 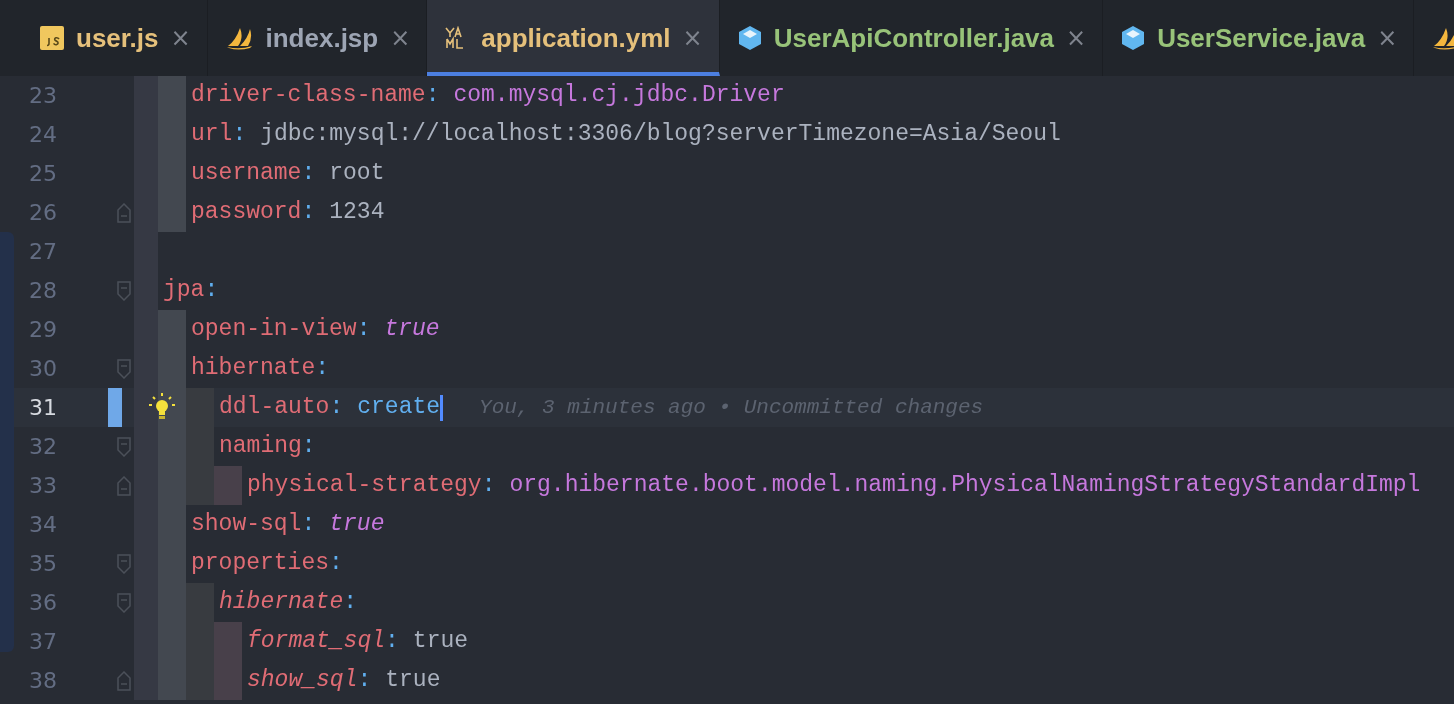 I want to click on line-number: 34, so click(x=42, y=525).